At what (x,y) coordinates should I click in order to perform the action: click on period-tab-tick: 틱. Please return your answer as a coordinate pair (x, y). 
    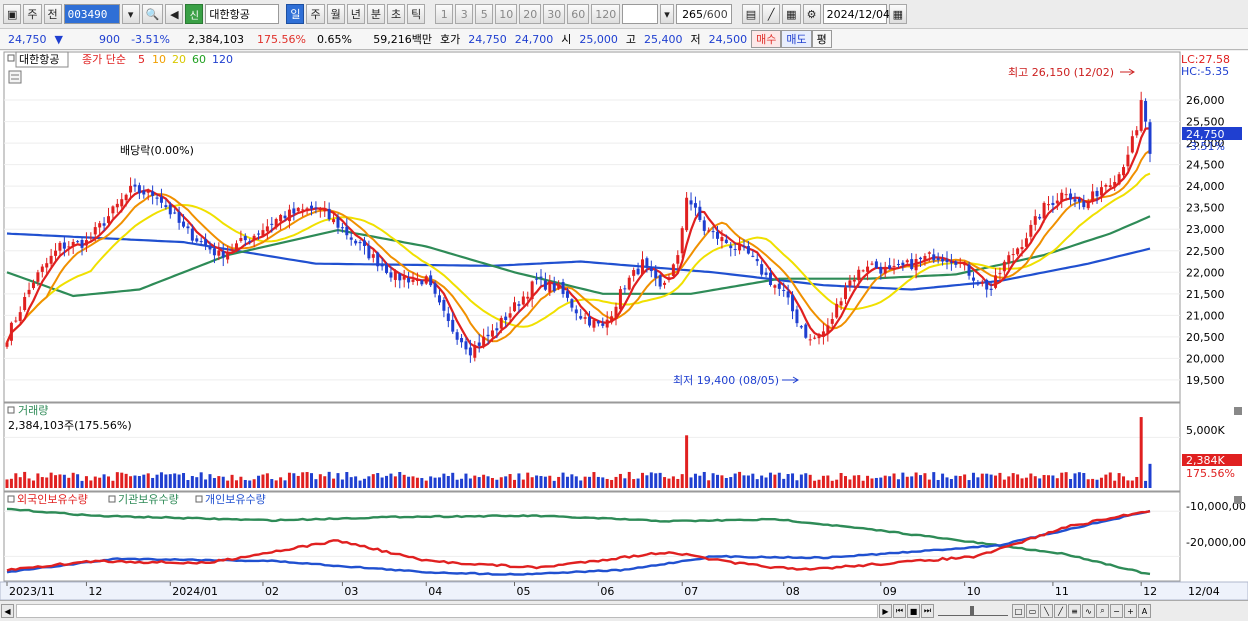
    Looking at the image, I should click on (416, 14).